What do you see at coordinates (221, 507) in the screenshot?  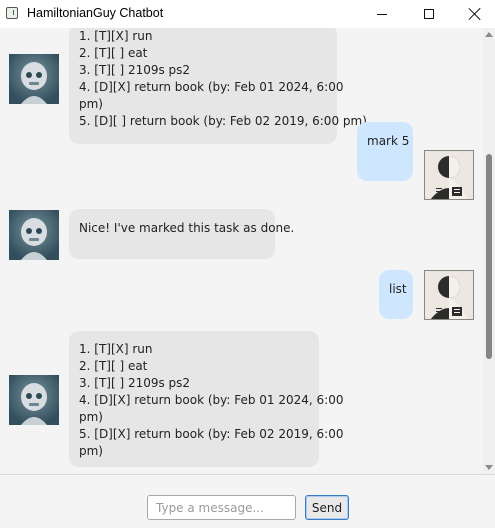 I see `message-input` at bounding box center [221, 507].